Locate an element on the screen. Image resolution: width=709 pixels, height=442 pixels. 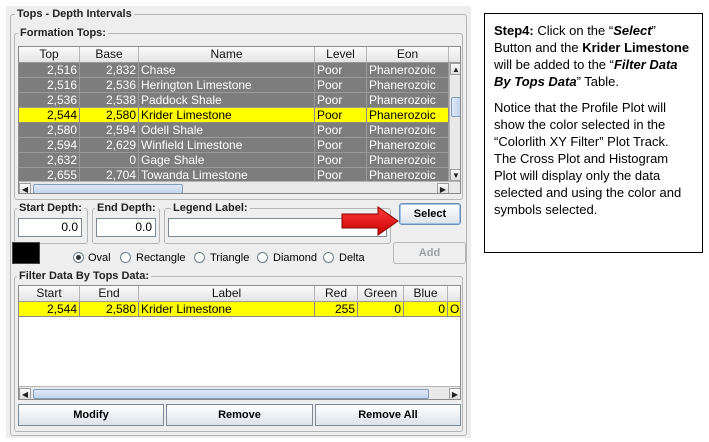
table-cell: 2,594 is located at coordinates (49, 145).